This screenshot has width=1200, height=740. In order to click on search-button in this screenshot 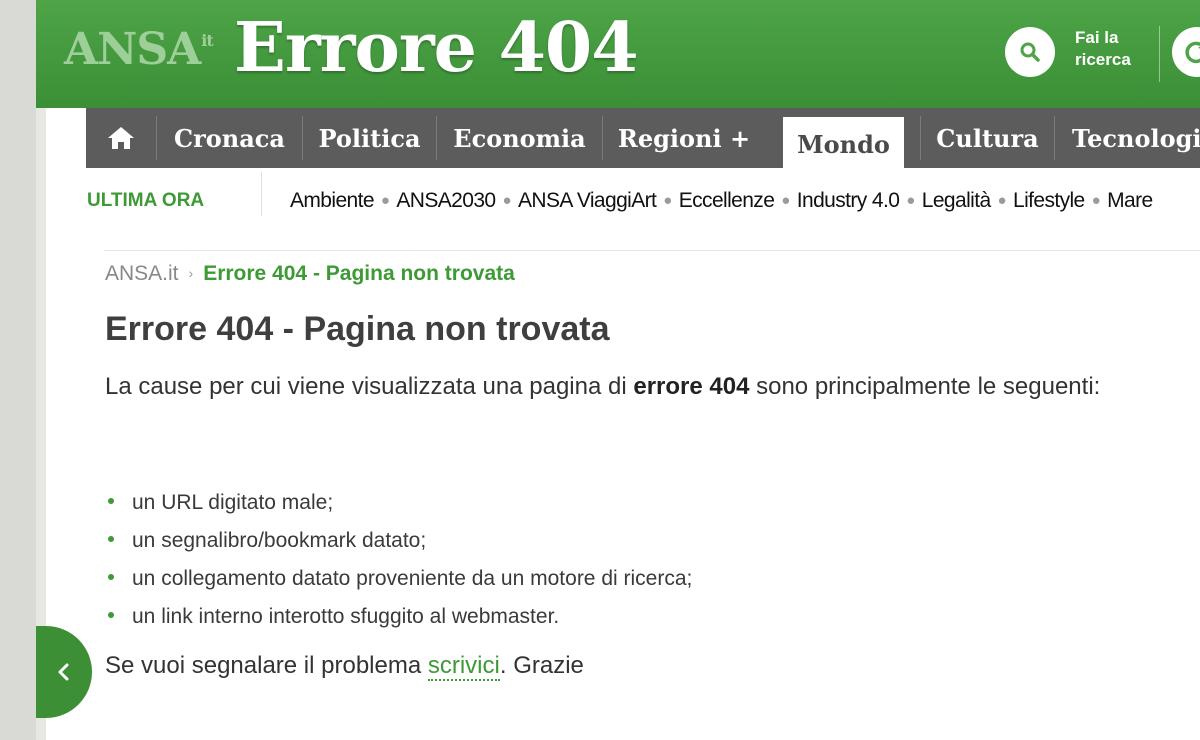, I will do `click(1030, 52)`.